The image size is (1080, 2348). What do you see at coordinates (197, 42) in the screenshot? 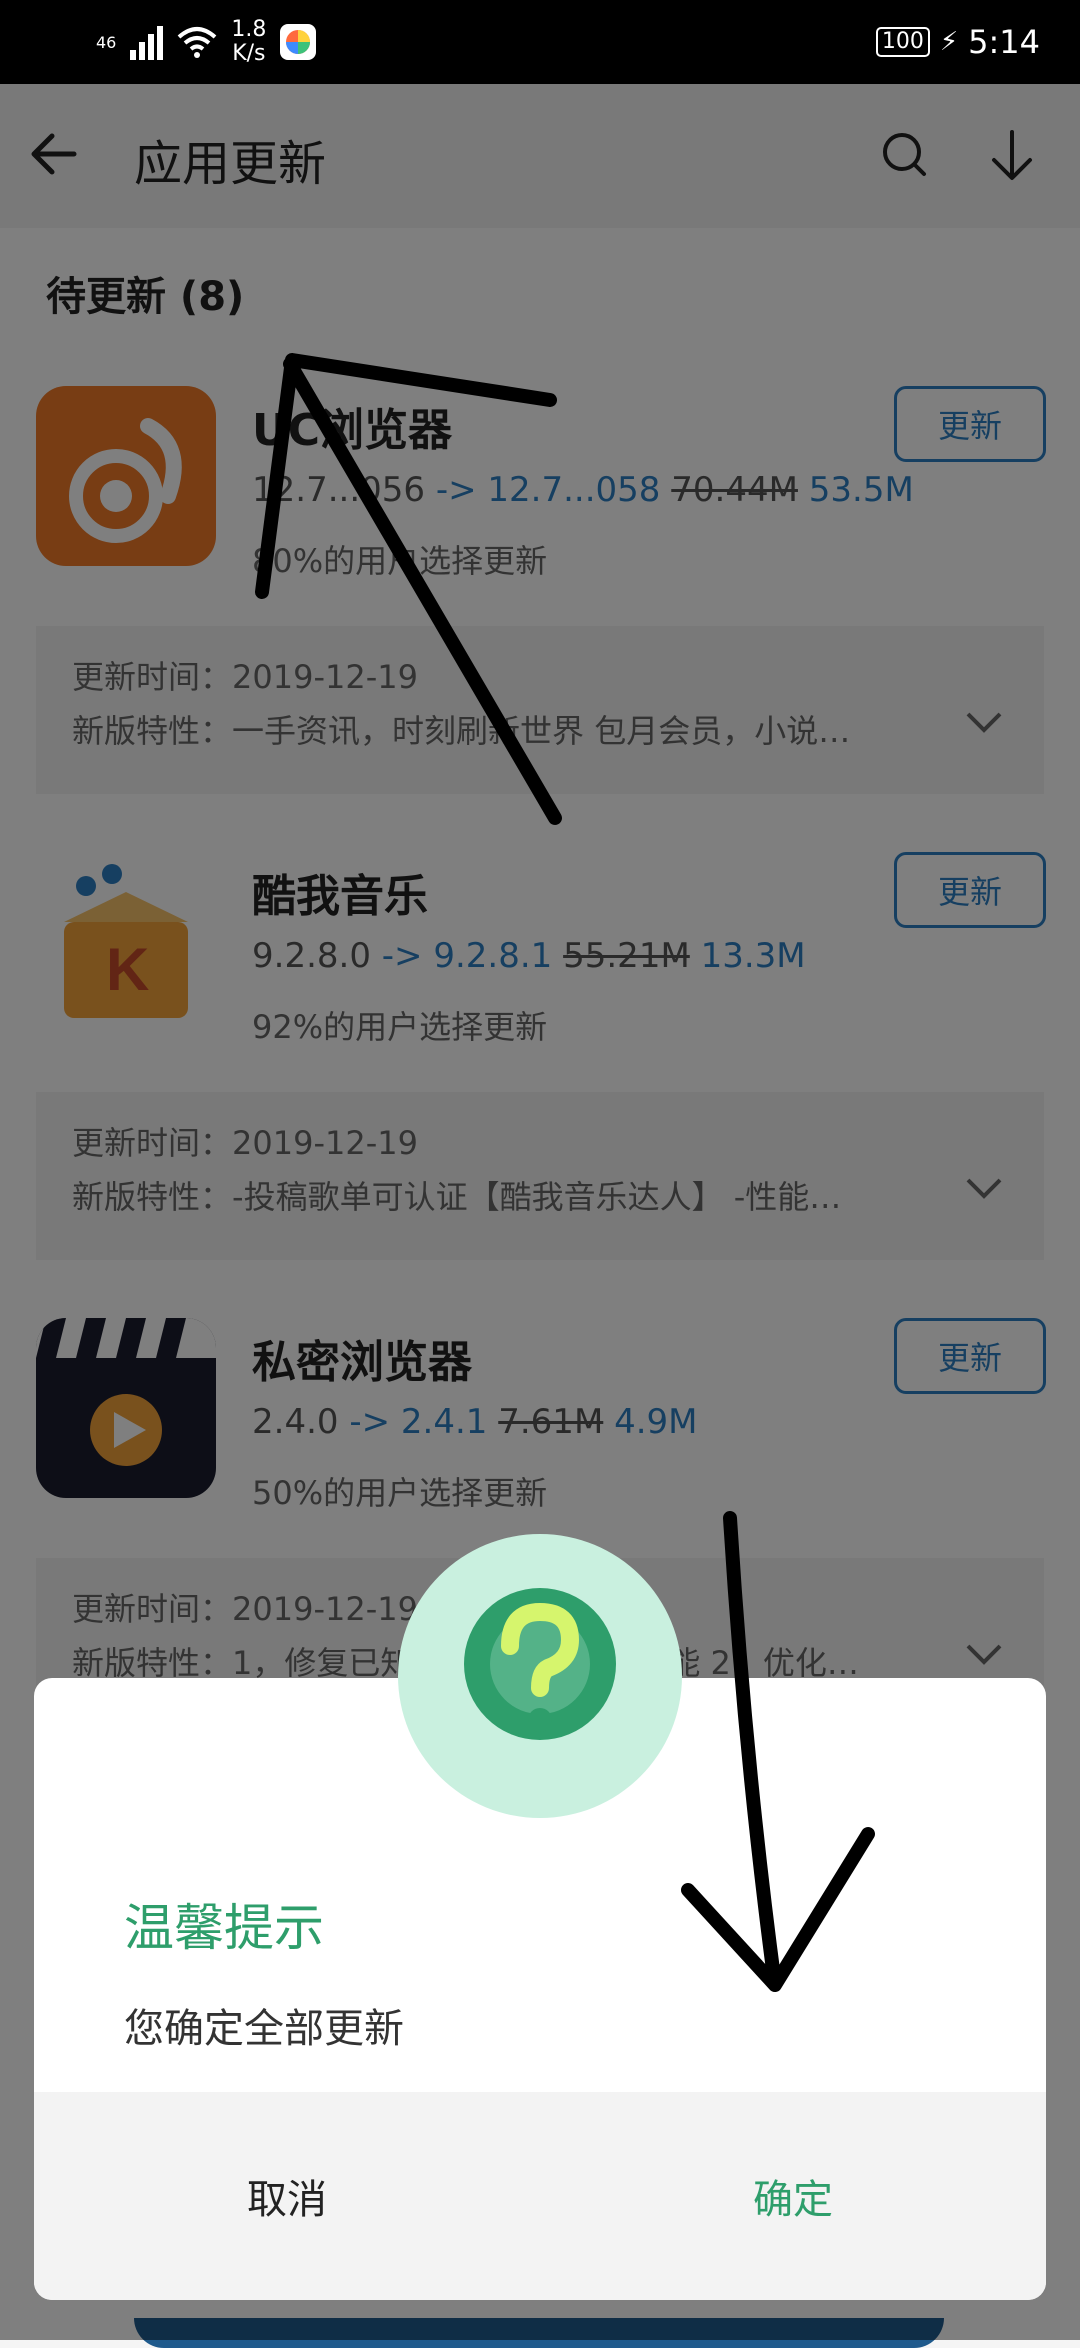
I see `wifi-icon` at bounding box center [197, 42].